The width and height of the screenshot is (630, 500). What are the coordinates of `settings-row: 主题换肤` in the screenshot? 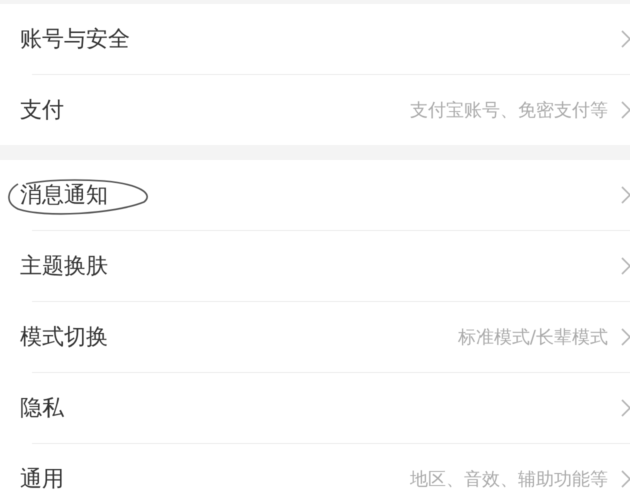 It's located at (315, 266).